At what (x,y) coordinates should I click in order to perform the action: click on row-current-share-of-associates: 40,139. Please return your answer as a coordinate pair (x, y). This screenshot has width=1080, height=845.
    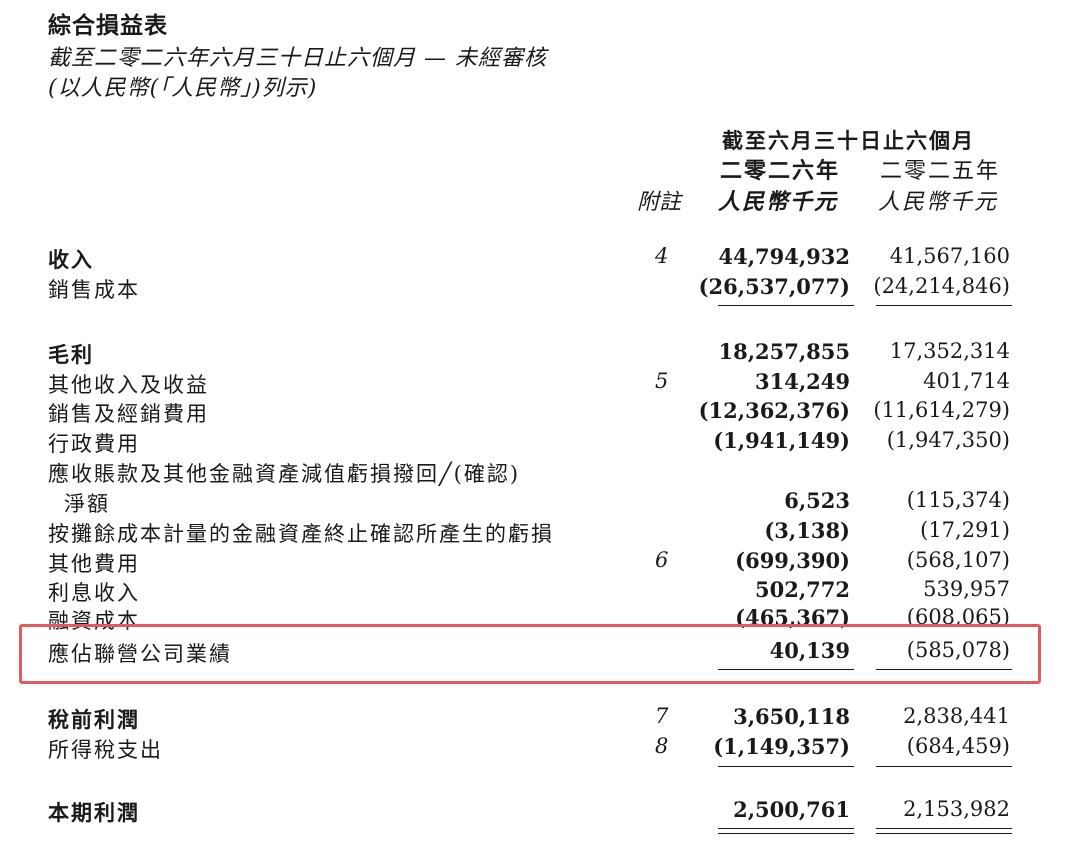
    Looking at the image, I should click on (809, 650).